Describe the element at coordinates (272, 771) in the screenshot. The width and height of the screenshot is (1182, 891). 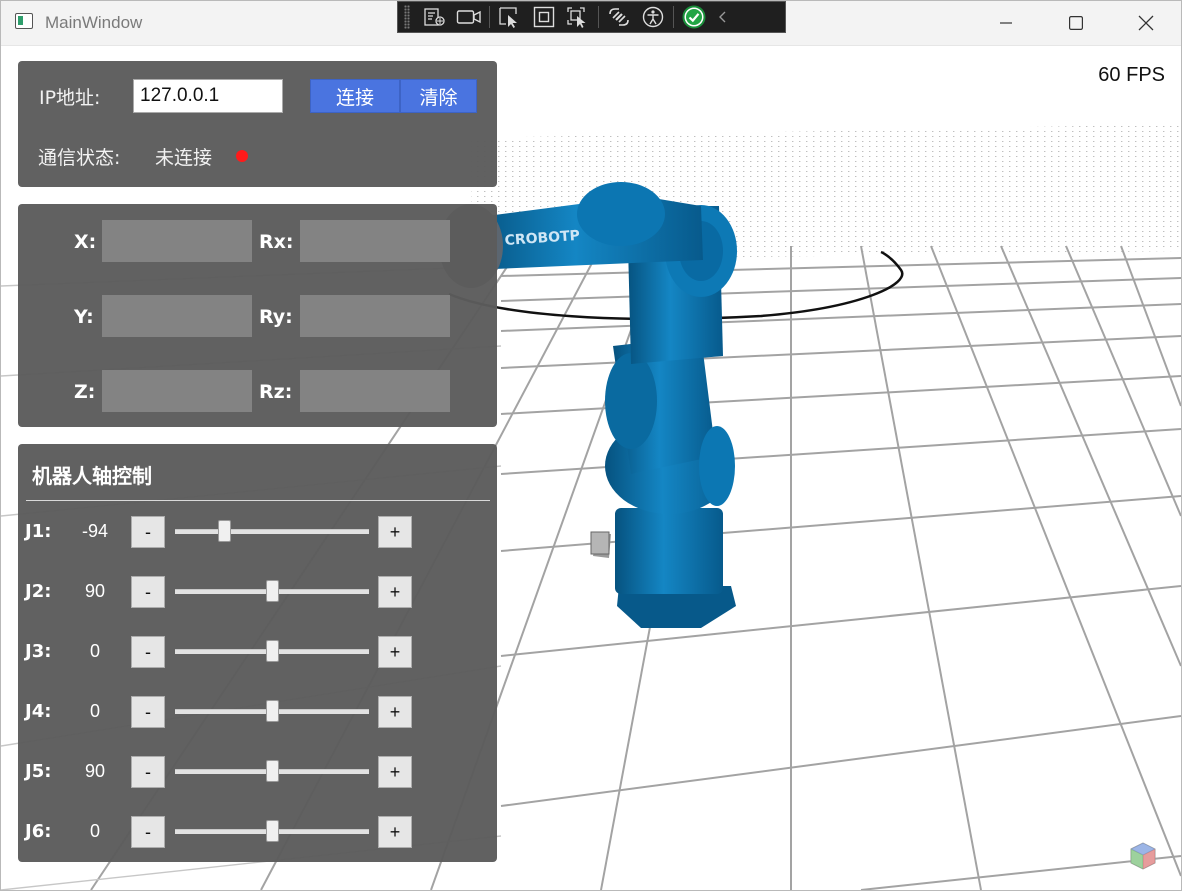
I see `j5-slider-thumb` at that location.